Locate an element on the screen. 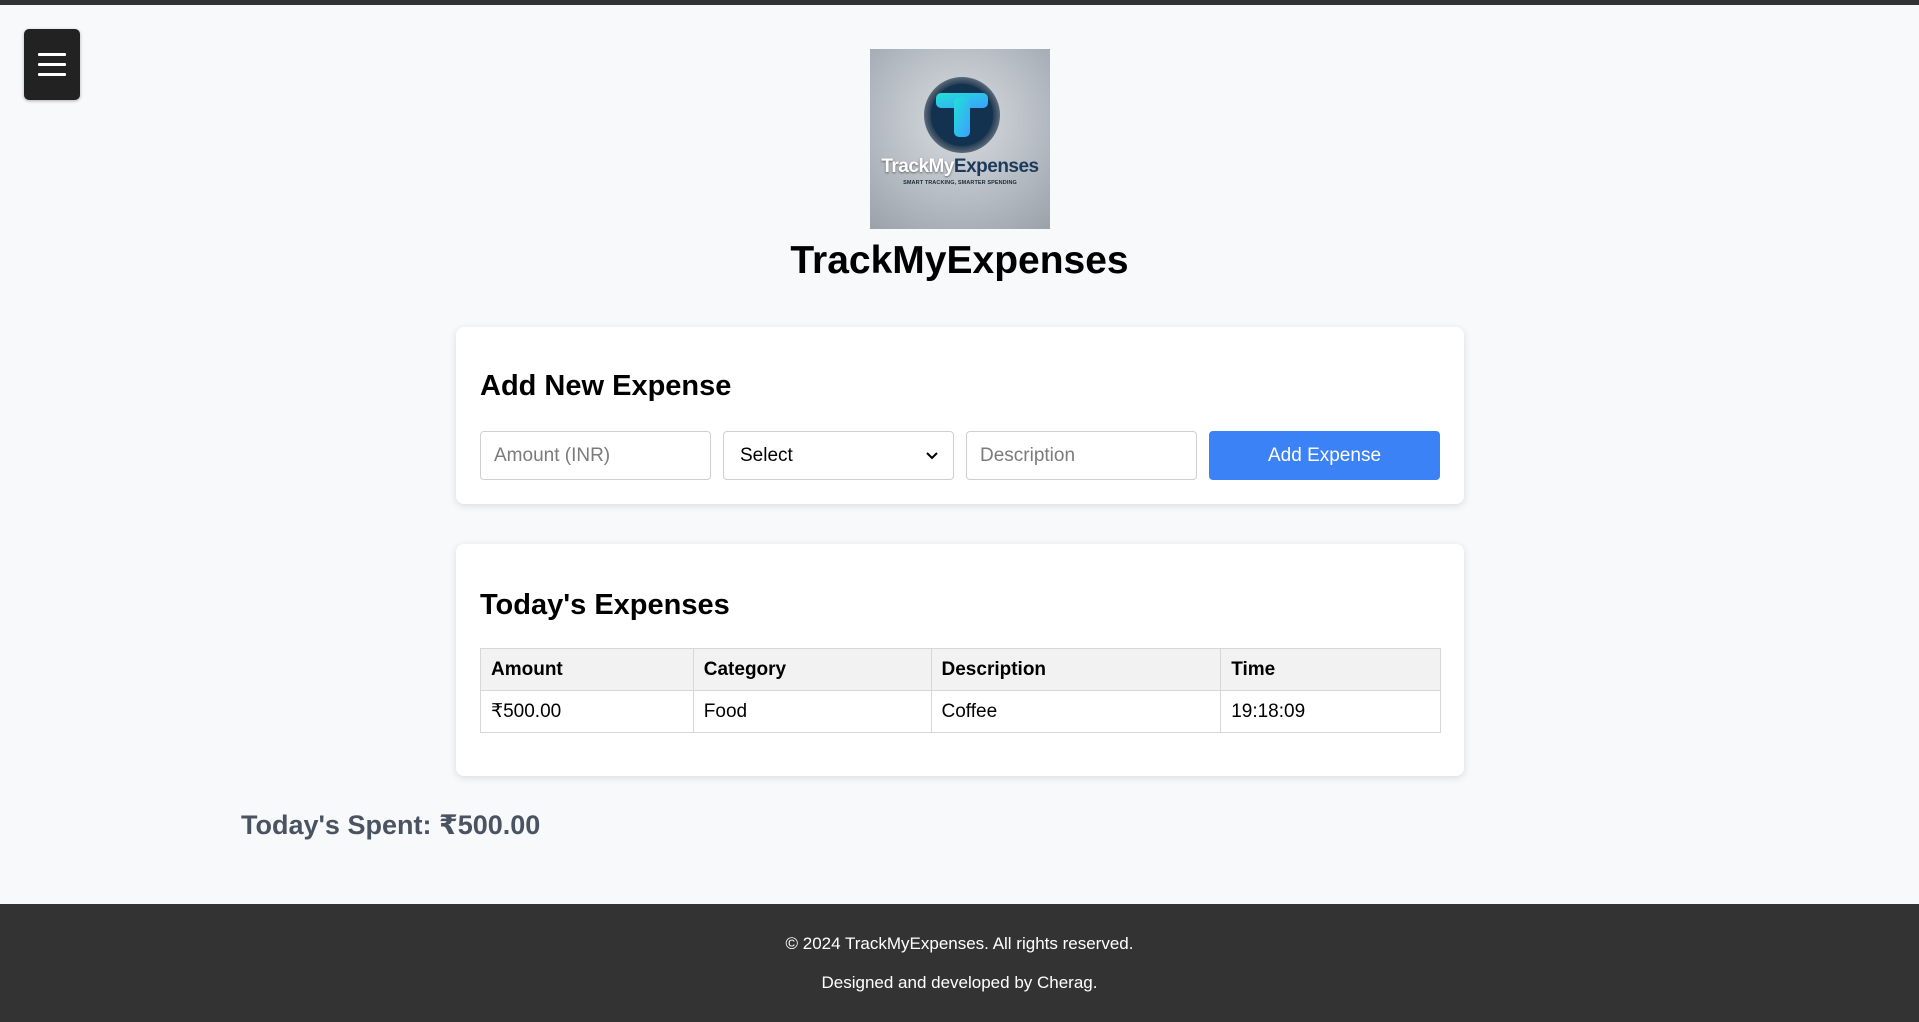 Image resolution: width=1919 pixels, height=1022 pixels. column-header-category: Category is located at coordinates (812, 669).